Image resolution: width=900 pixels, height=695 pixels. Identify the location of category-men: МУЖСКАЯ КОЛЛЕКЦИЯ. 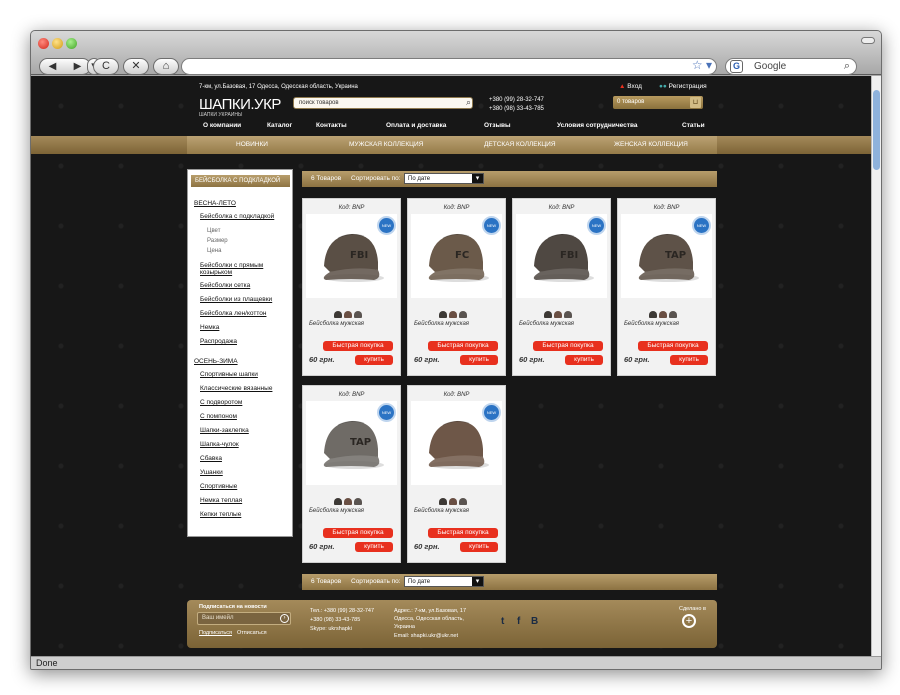
(386, 144).